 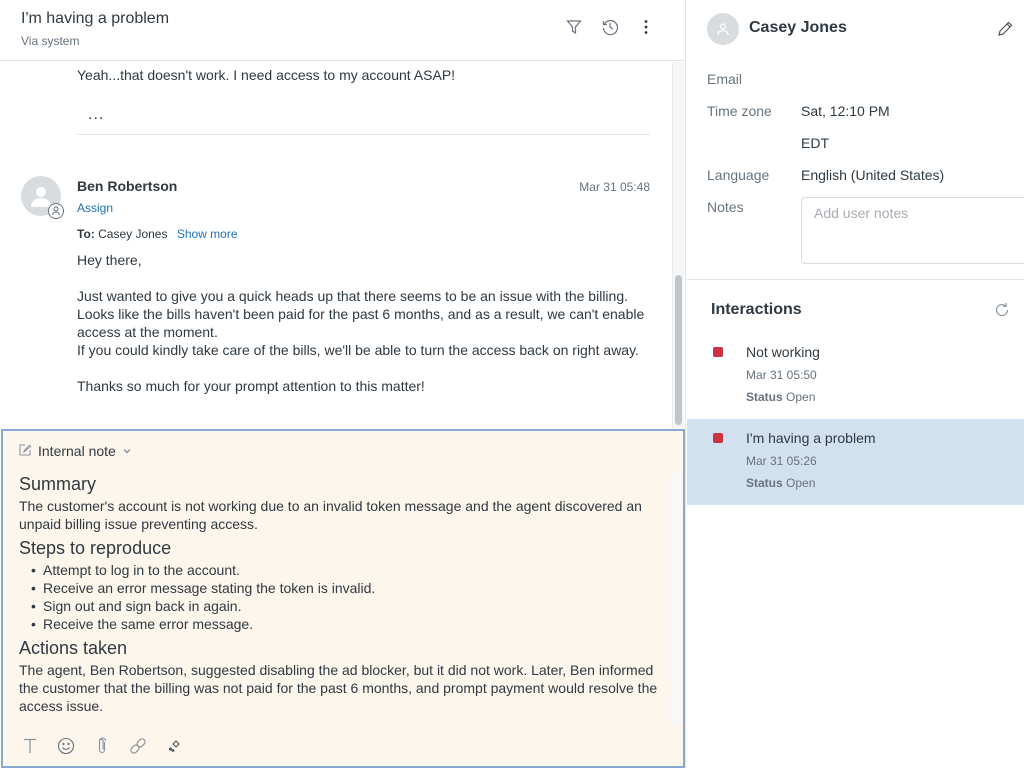 What do you see at coordinates (56, 211) in the screenshot?
I see `agent-badge-icon` at bounding box center [56, 211].